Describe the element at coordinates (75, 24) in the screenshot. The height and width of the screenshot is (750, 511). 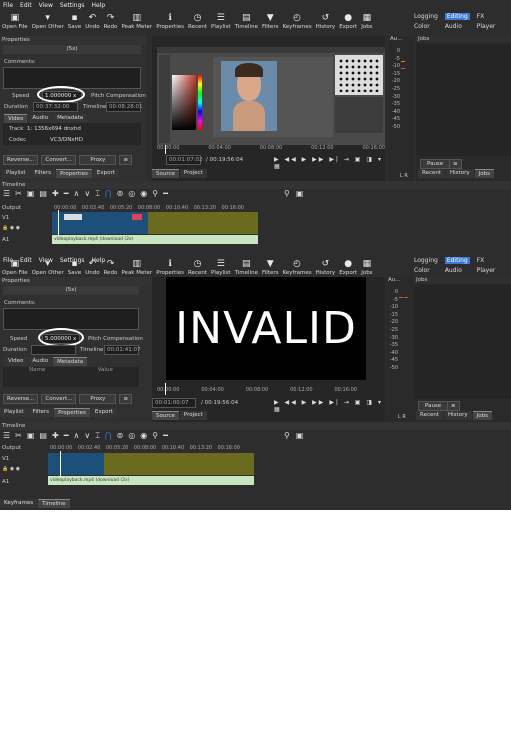
I see `save-button: ▪ Save` at that location.